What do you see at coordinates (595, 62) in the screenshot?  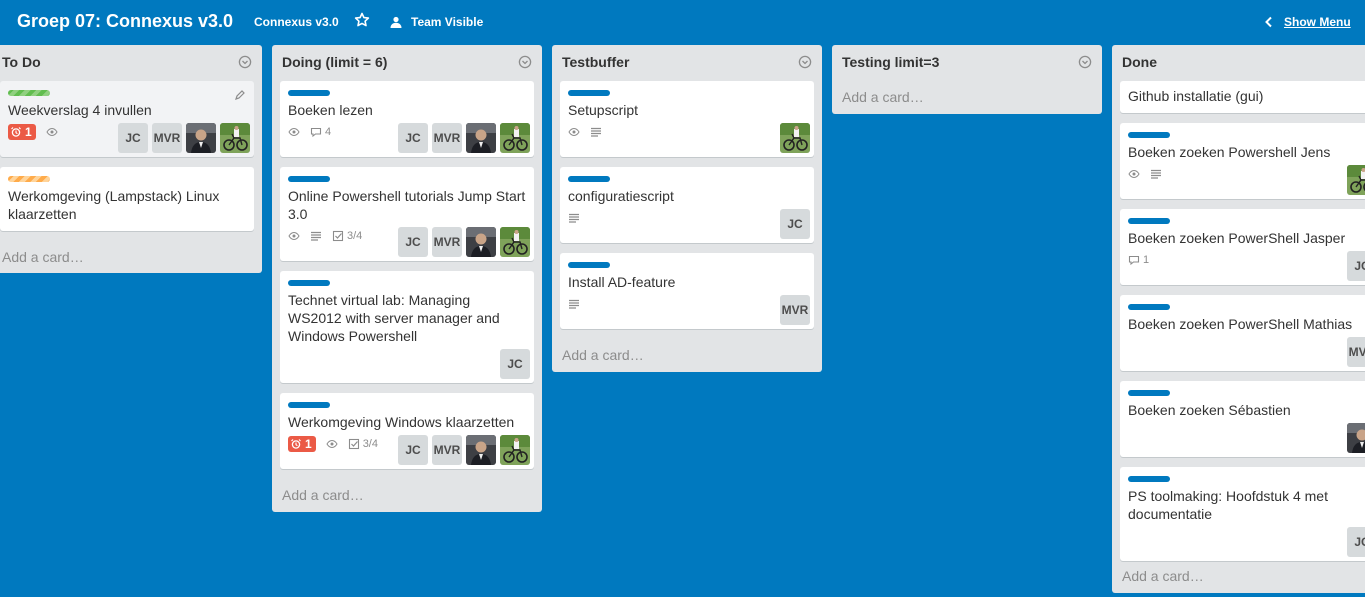 I see `list-title: Testbuffer` at bounding box center [595, 62].